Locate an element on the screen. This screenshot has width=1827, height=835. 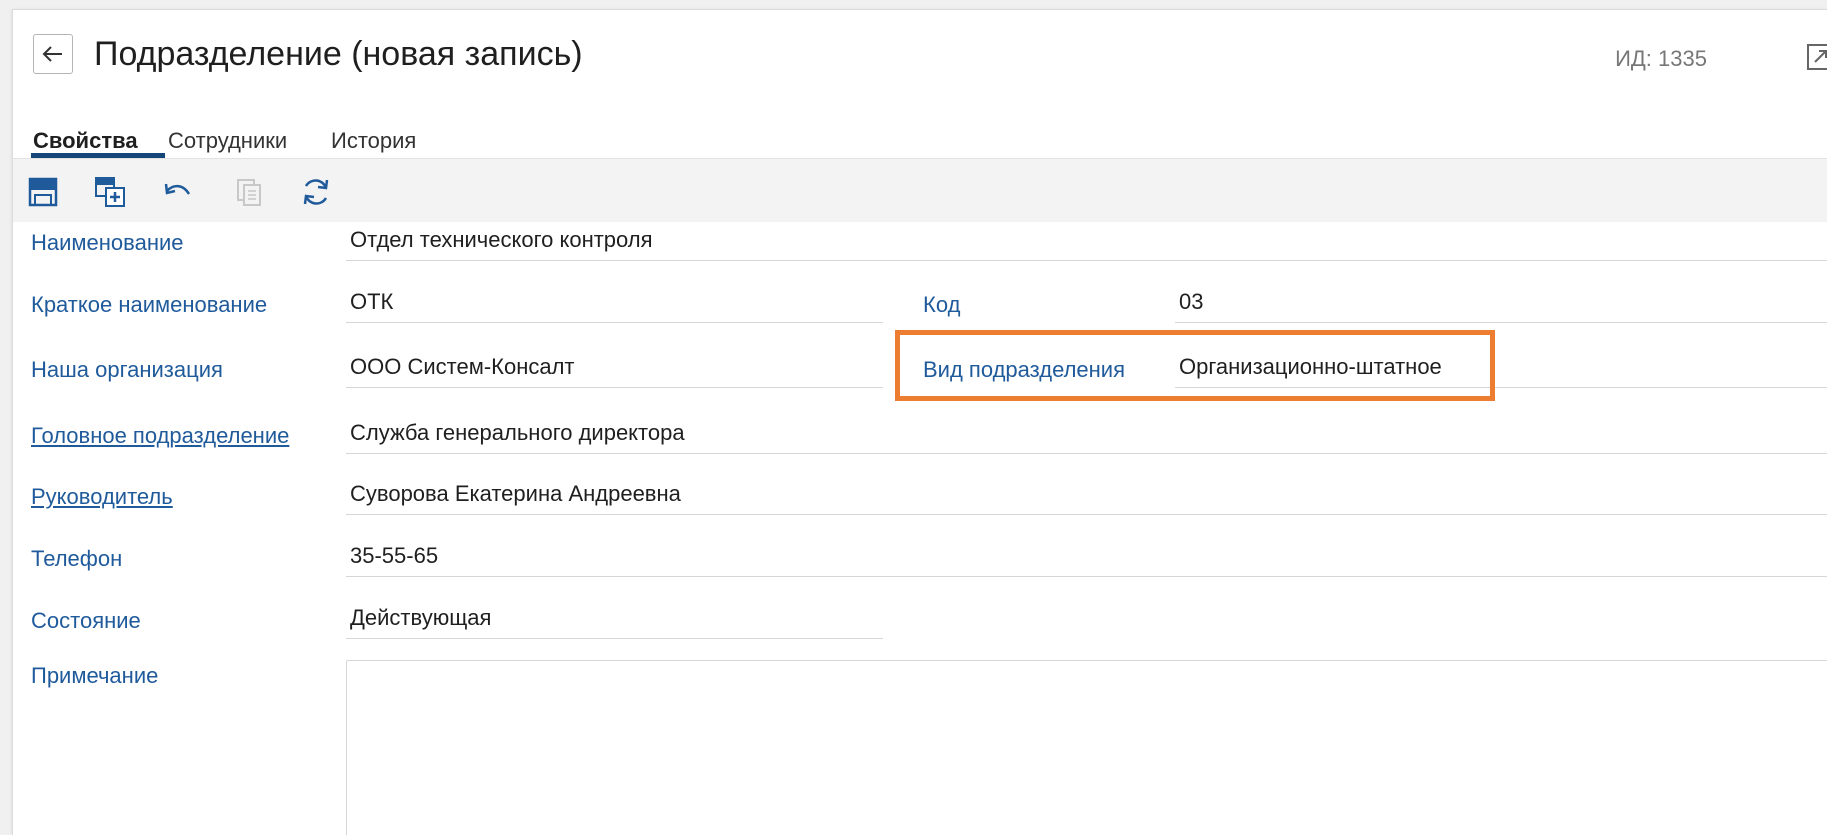
copy-icon is located at coordinates (249, 192).